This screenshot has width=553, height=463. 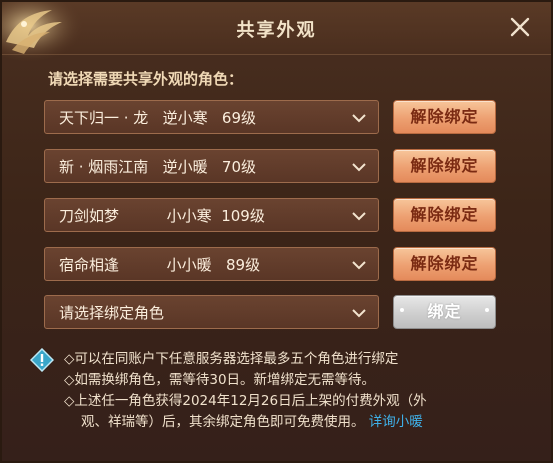 I want to click on note-line: 观、祥瑞等）后，其余绑定角色即可免费使用。 详询小暖, so click(x=299, y=422).